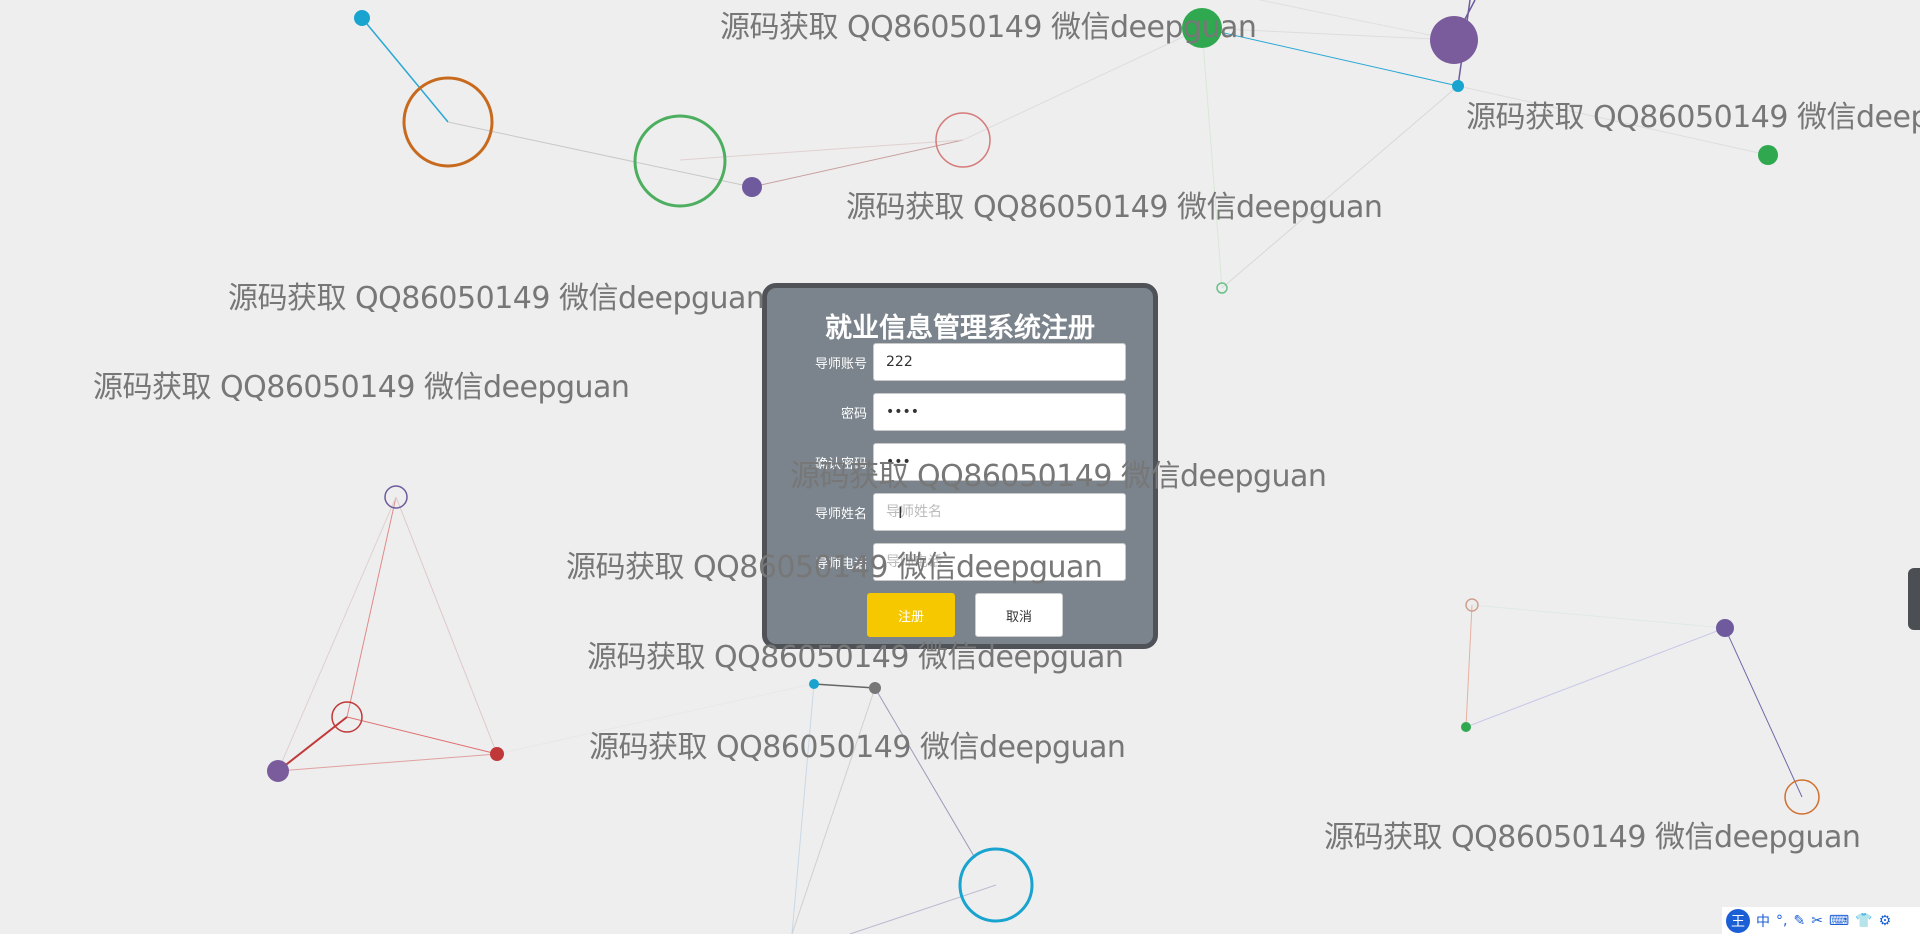 The image size is (1920, 934). What do you see at coordinates (999, 362) in the screenshot?
I see `account-input` at bounding box center [999, 362].